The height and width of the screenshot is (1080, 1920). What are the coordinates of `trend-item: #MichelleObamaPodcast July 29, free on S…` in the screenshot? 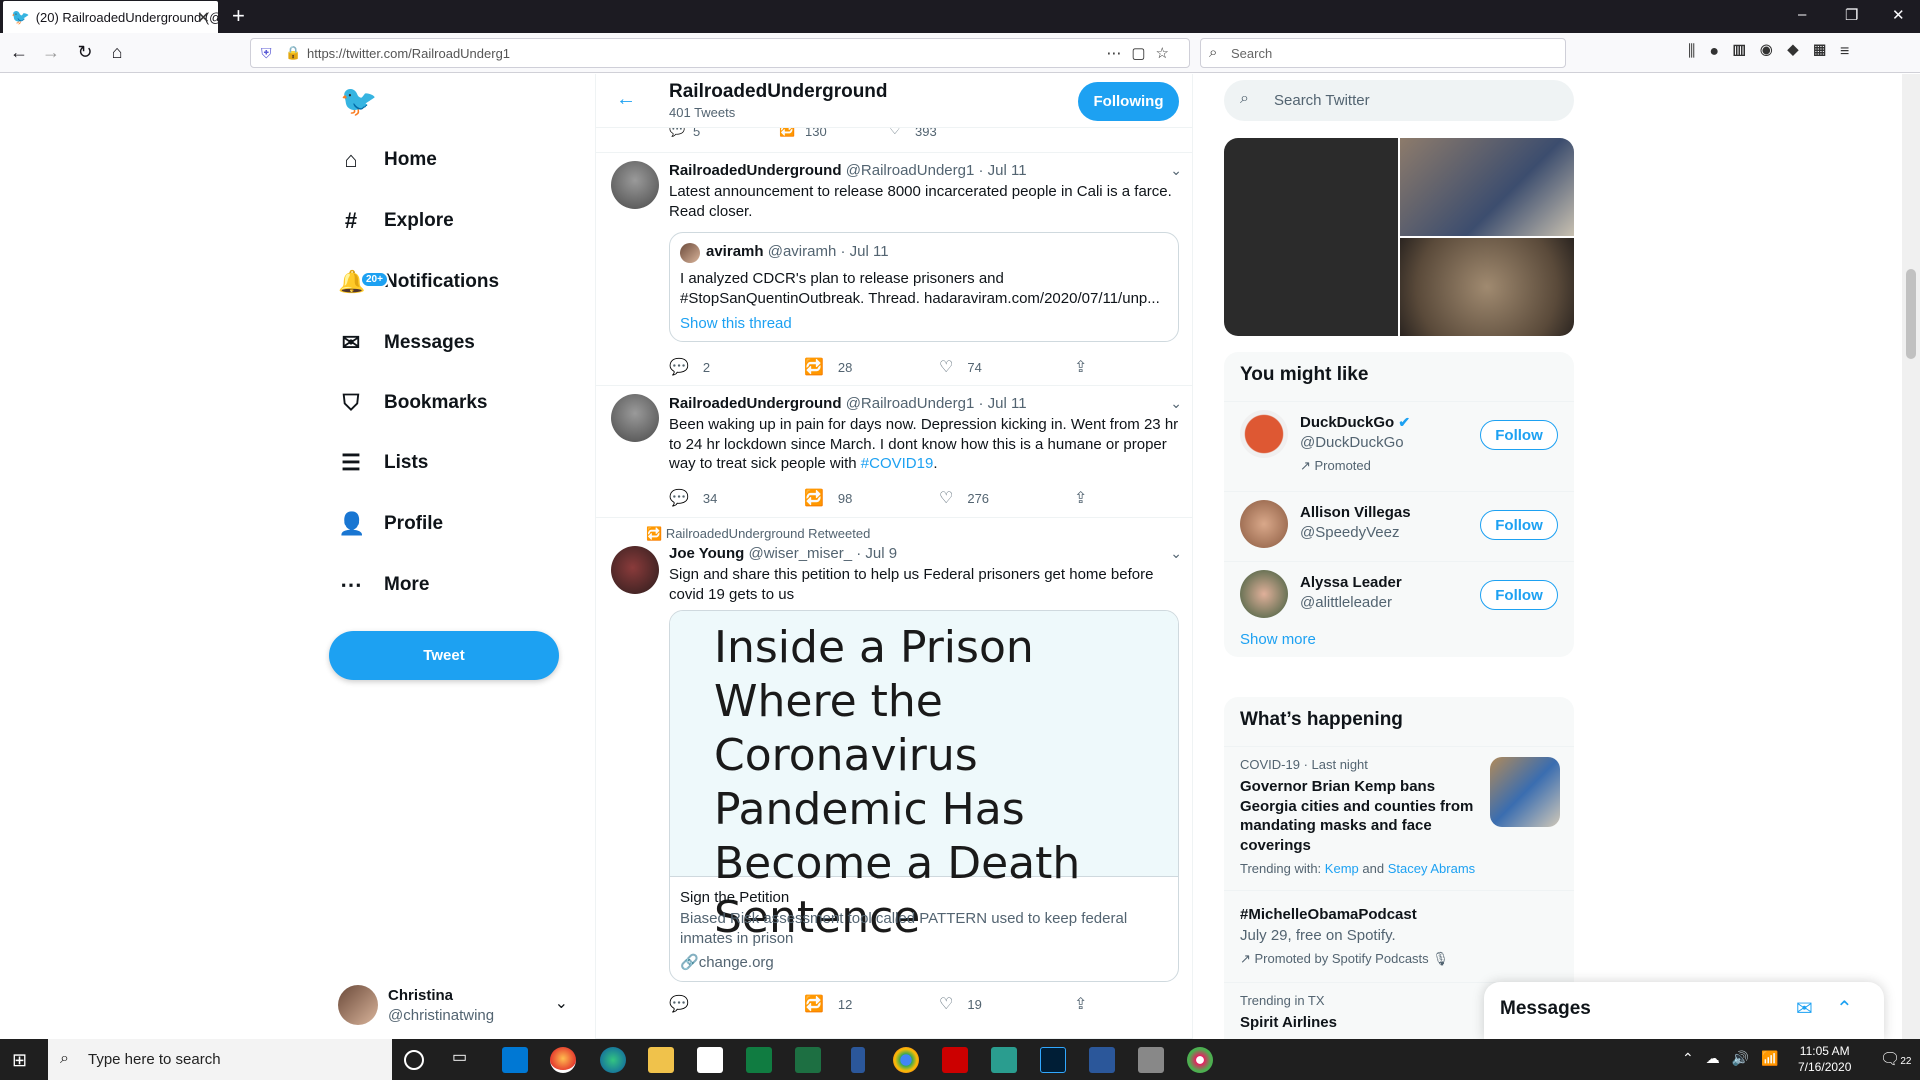 It's located at (1399, 936).